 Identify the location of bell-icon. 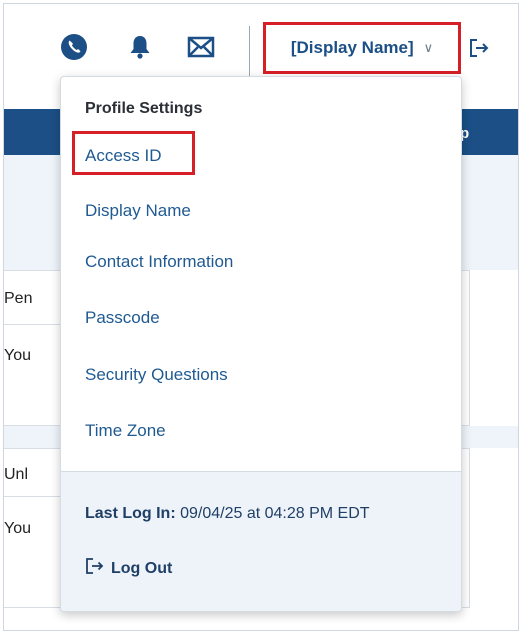
(140, 47).